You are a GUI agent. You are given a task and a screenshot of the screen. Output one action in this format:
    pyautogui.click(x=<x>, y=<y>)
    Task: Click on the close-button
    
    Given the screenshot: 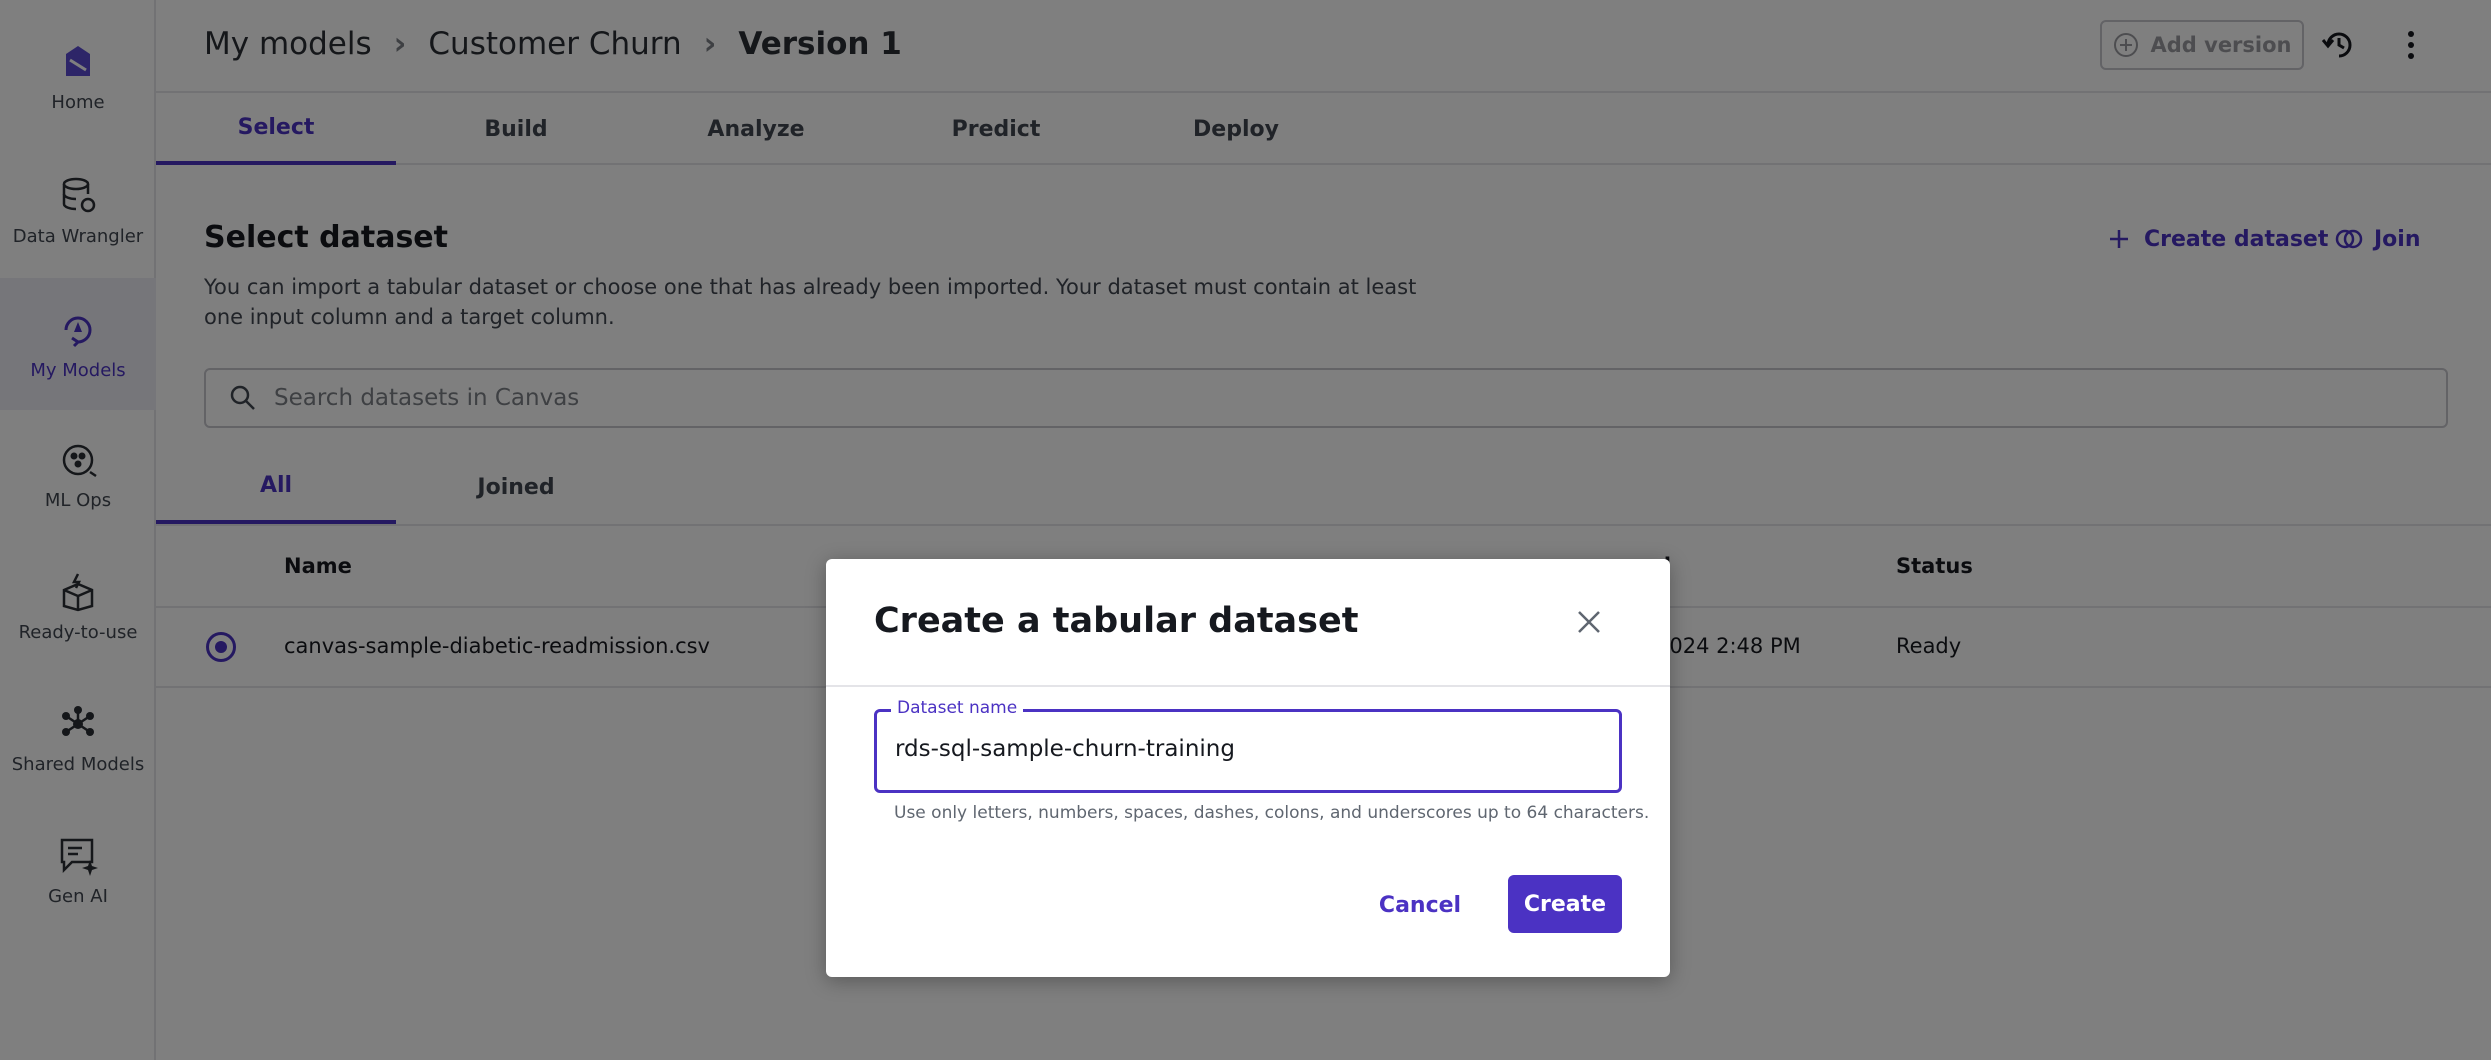 What is the action you would take?
    pyautogui.click(x=1589, y=622)
    